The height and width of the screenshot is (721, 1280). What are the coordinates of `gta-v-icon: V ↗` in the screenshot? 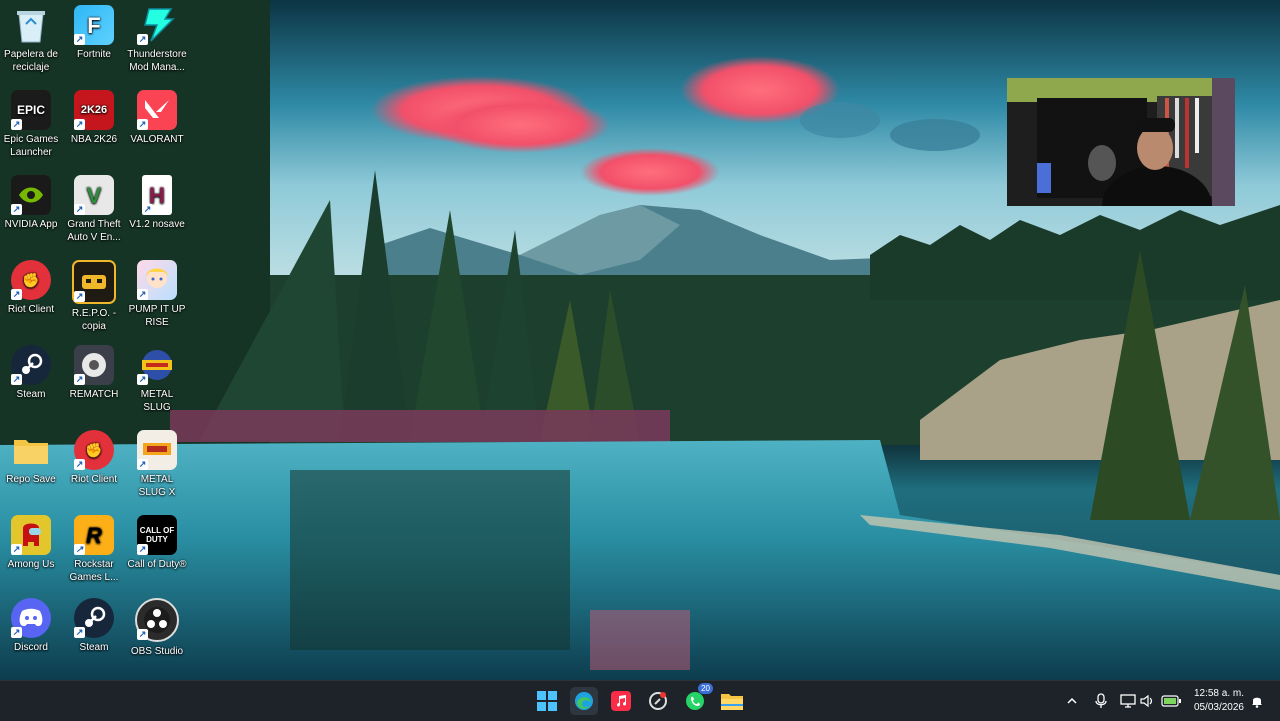 It's located at (94, 195).